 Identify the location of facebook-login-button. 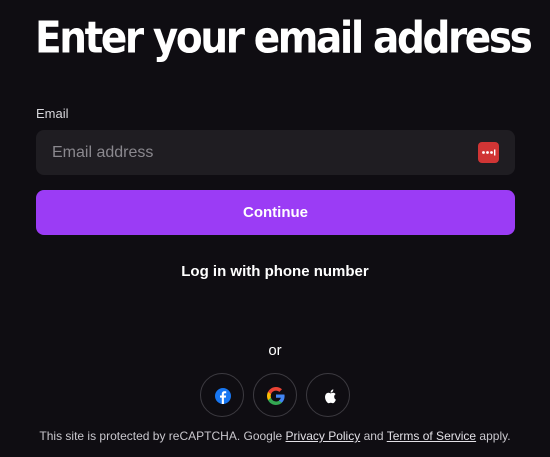
(222, 395).